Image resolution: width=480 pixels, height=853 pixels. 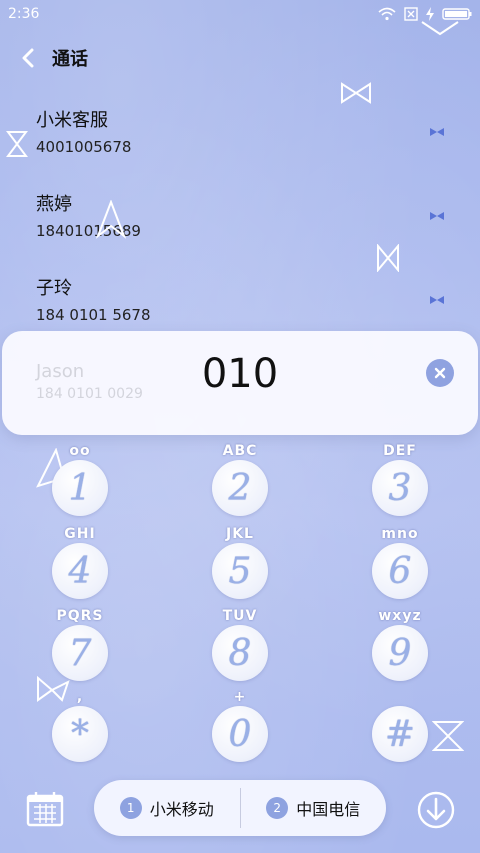 I want to click on key-letters: GHI, so click(x=80, y=534).